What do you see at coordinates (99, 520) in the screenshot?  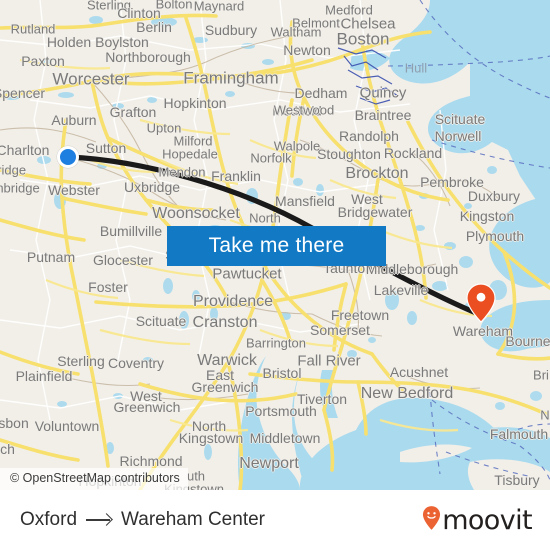 I see `arrow-right-icon` at bounding box center [99, 520].